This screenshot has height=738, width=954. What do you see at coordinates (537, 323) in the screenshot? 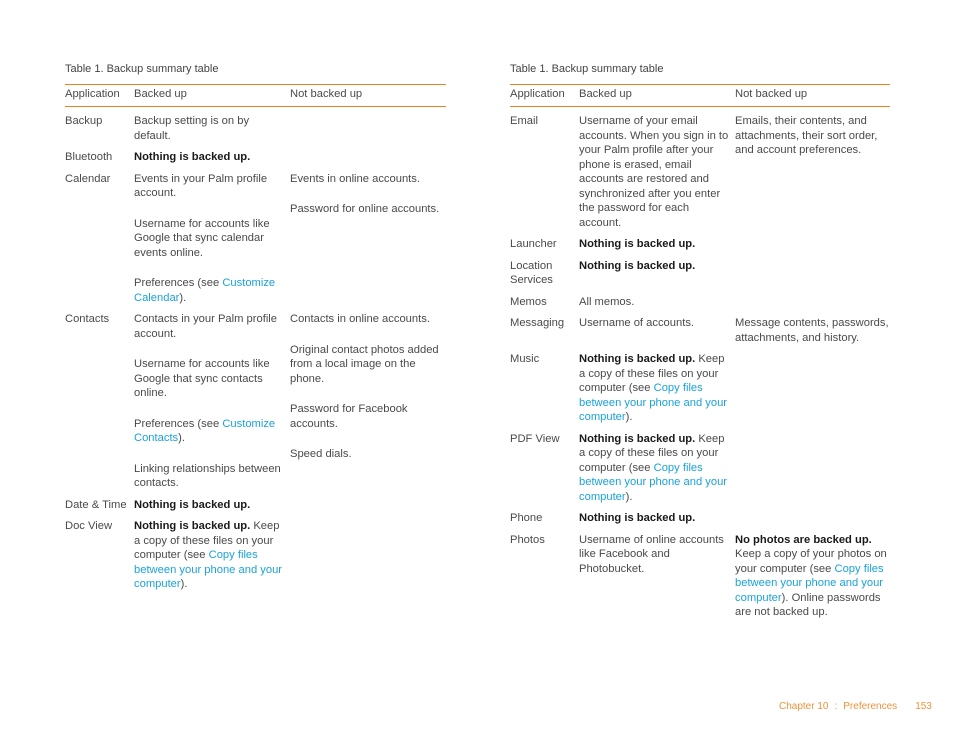
I see `application-name: Messaging` at bounding box center [537, 323].